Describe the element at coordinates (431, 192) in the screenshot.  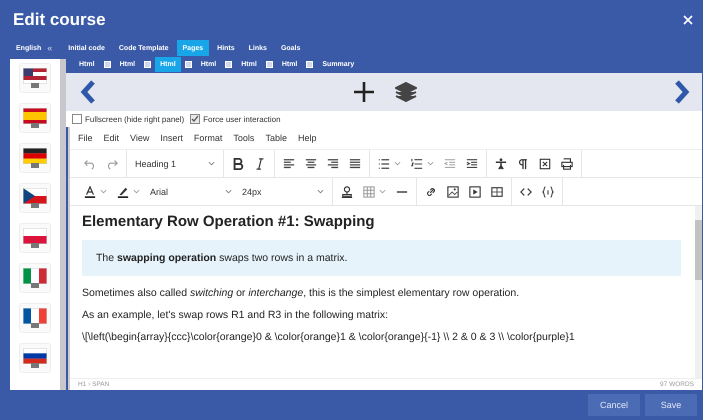
I see `link-icon` at that location.